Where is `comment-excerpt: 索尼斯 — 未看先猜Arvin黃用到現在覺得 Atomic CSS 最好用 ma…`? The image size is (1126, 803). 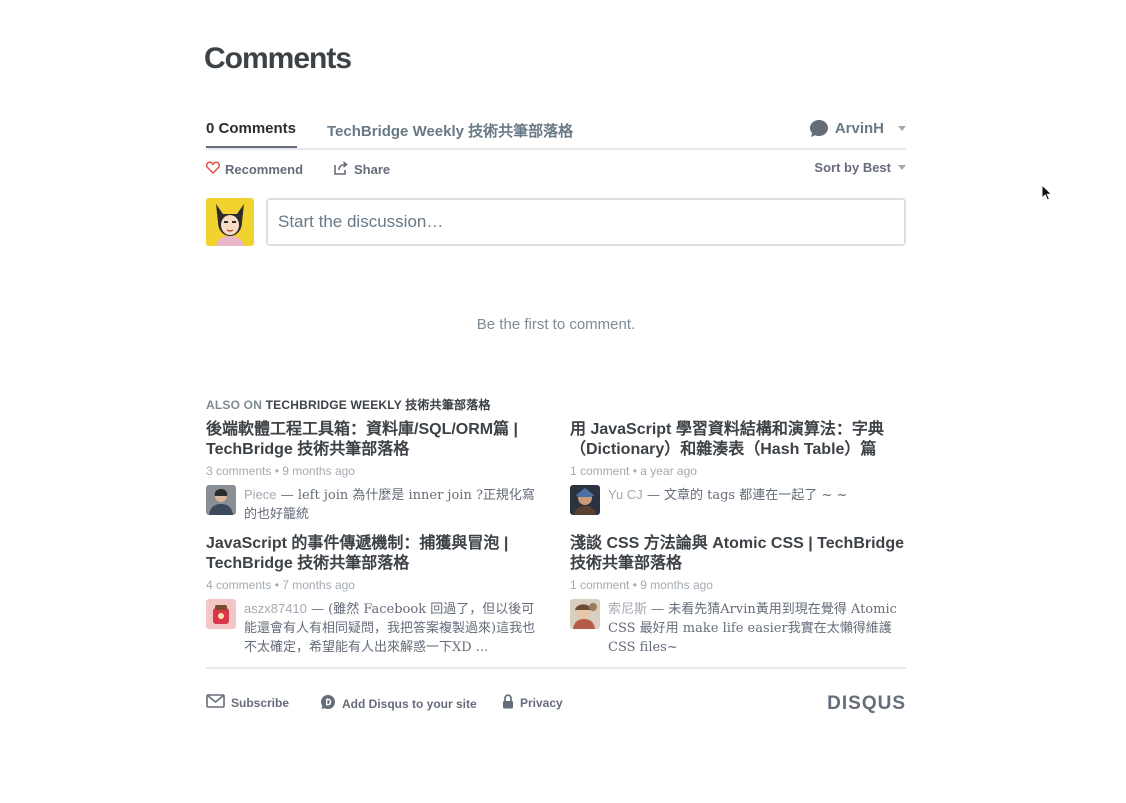 comment-excerpt: 索尼斯 — 未看先猜Arvin黃用到現在覺得 Atomic CSS 最好用 ma… is located at coordinates (757, 628).